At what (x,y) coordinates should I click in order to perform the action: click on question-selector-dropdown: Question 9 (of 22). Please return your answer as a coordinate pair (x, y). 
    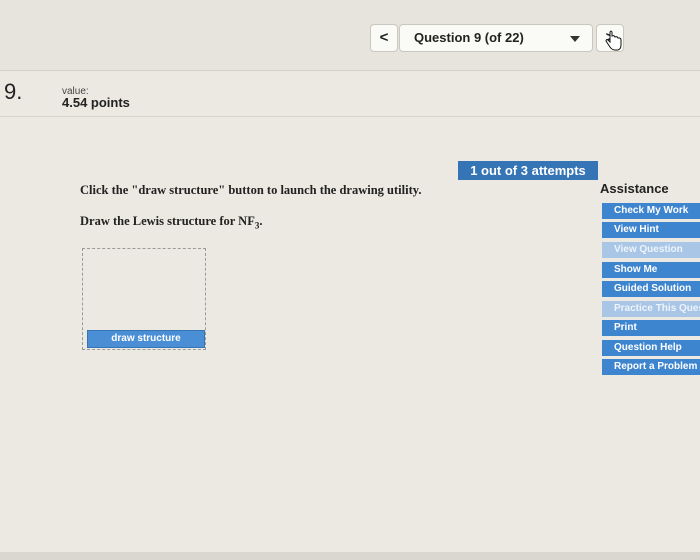
    Looking at the image, I should click on (496, 38).